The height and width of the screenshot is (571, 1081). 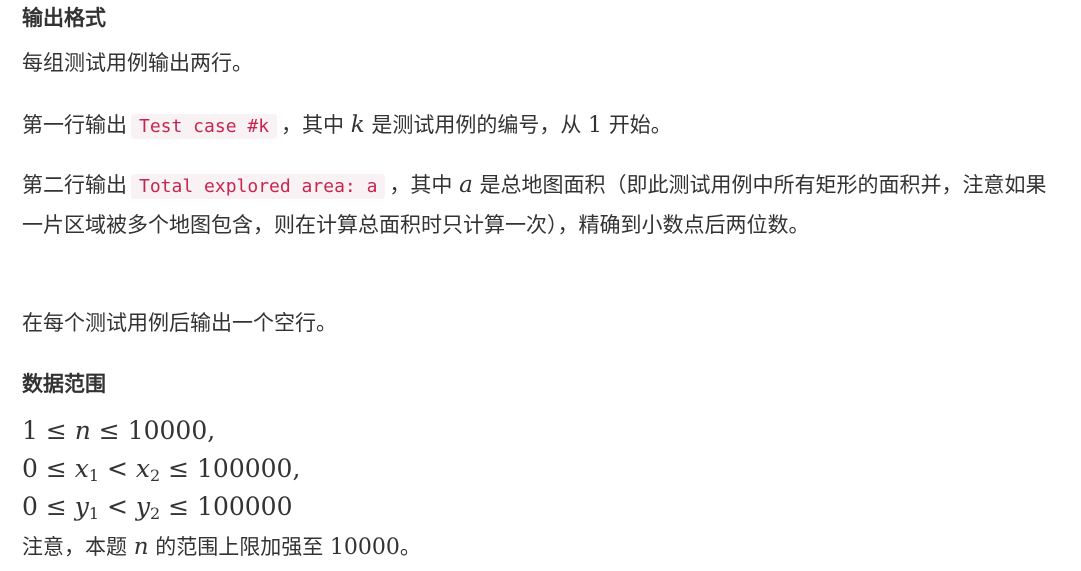 I want to click on x-hi: 100000, so click(x=245, y=468).